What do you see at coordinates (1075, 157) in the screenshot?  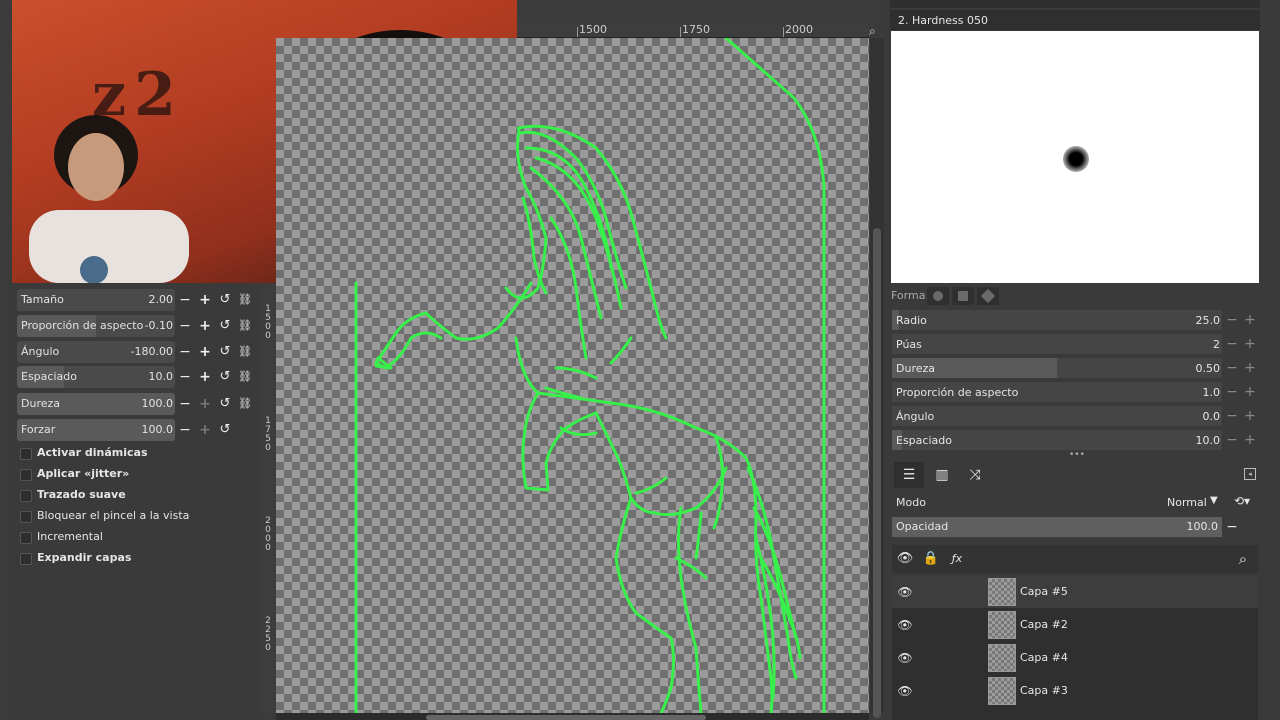 I see `brush-preview` at bounding box center [1075, 157].